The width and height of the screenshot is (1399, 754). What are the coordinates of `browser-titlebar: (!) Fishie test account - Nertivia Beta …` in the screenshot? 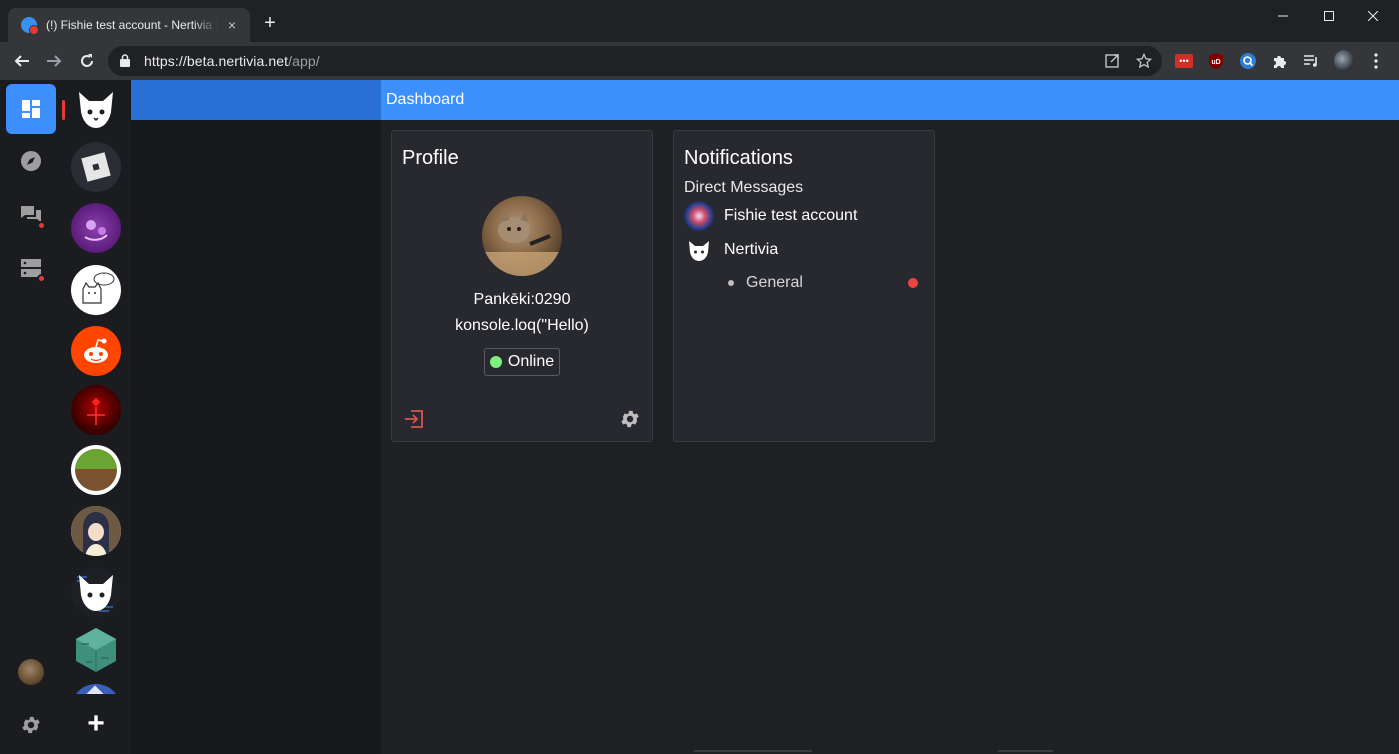 It's located at (699, 21).